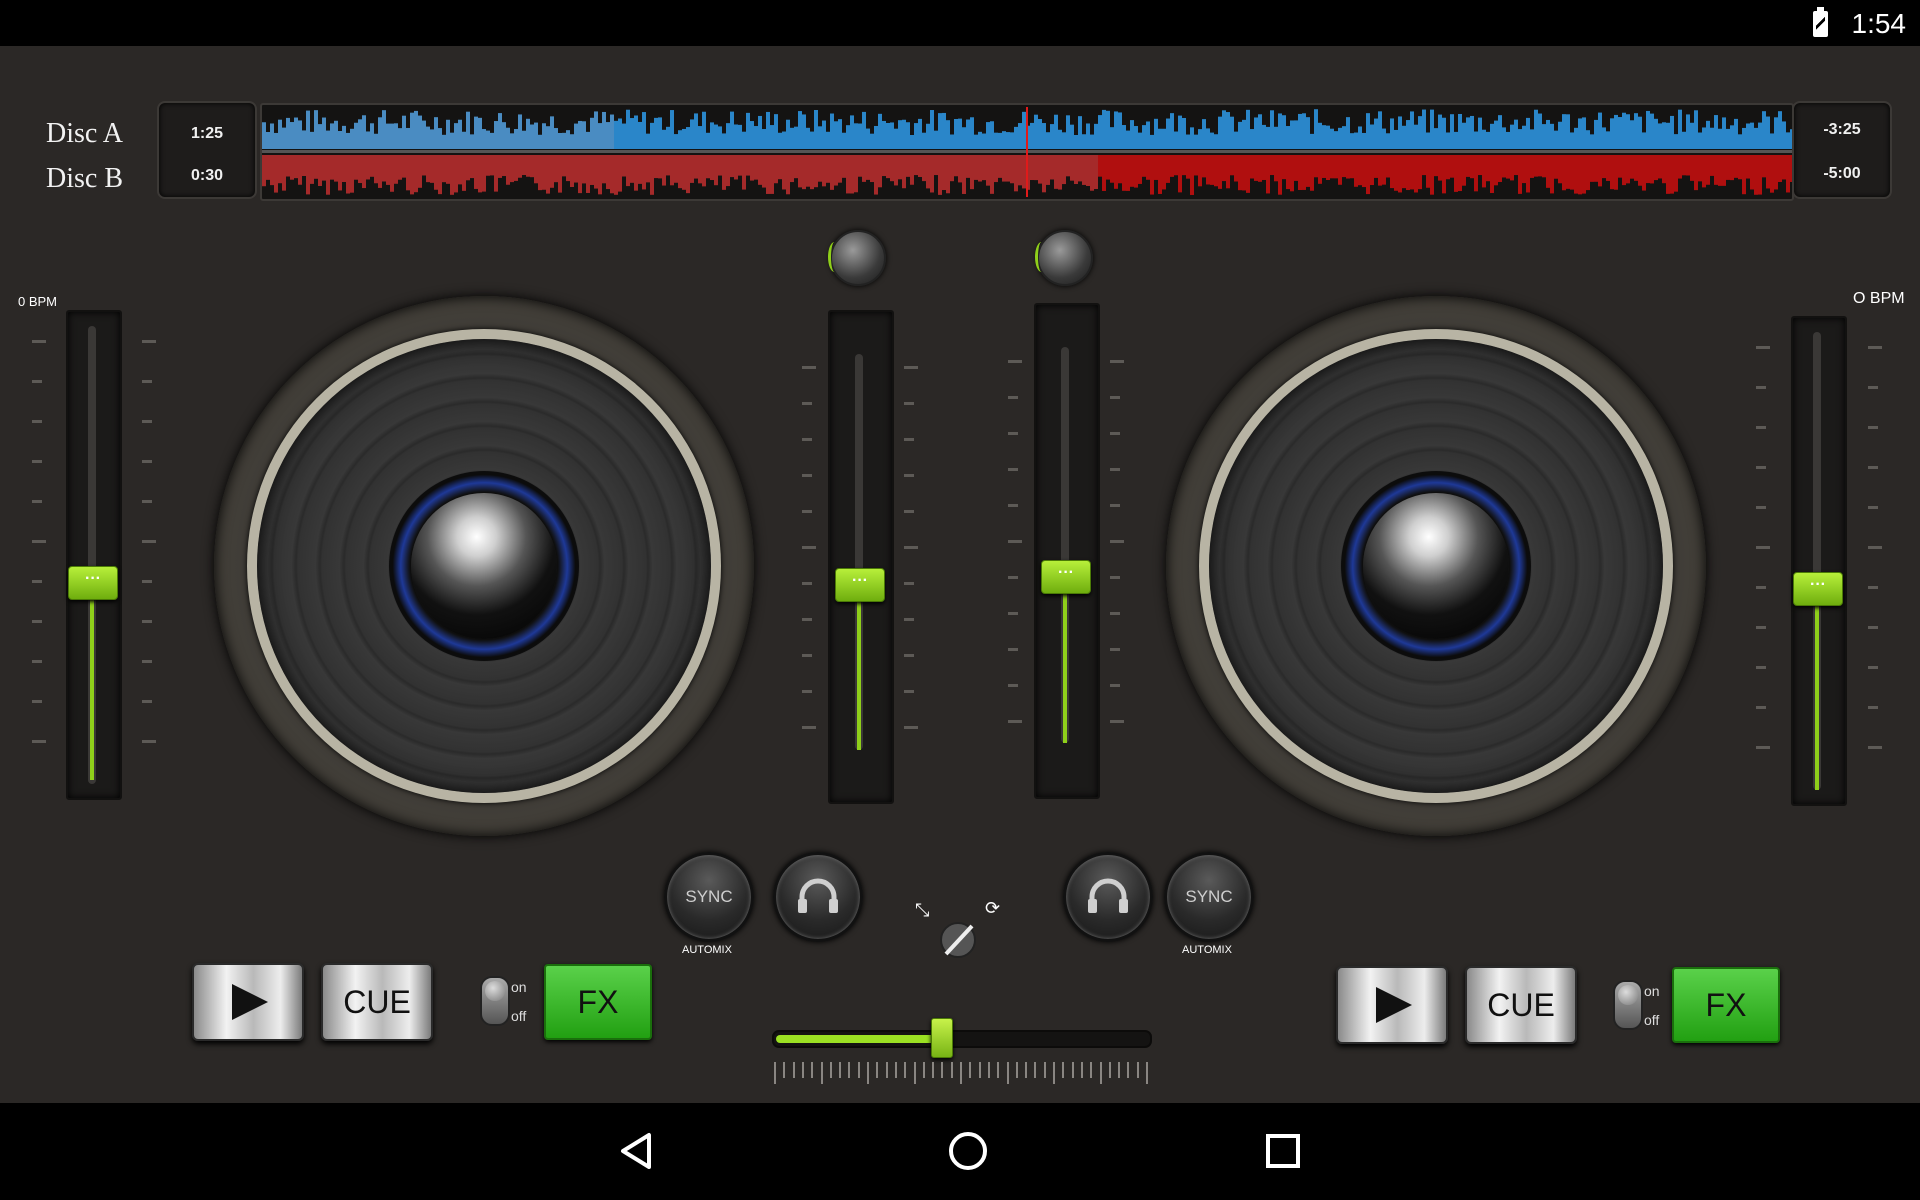  I want to click on reset-knob, so click(958, 940).